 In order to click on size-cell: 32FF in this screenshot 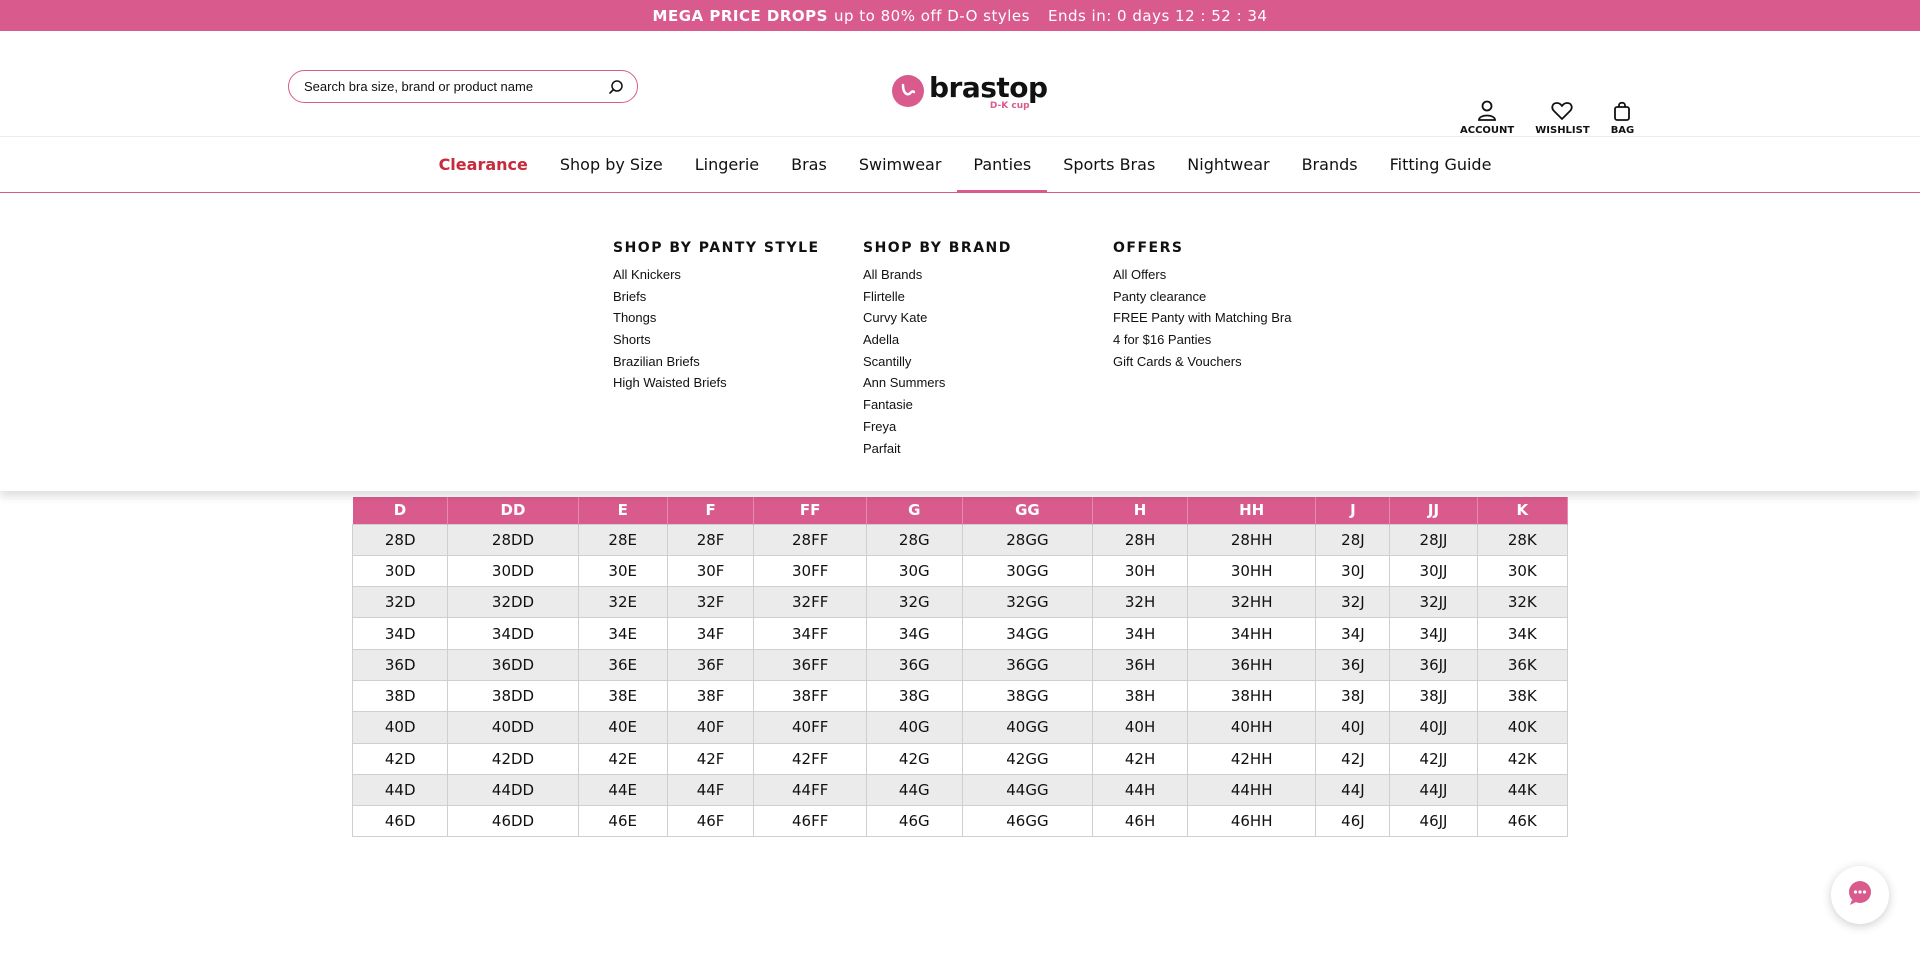, I will do `click(810, 602)`.